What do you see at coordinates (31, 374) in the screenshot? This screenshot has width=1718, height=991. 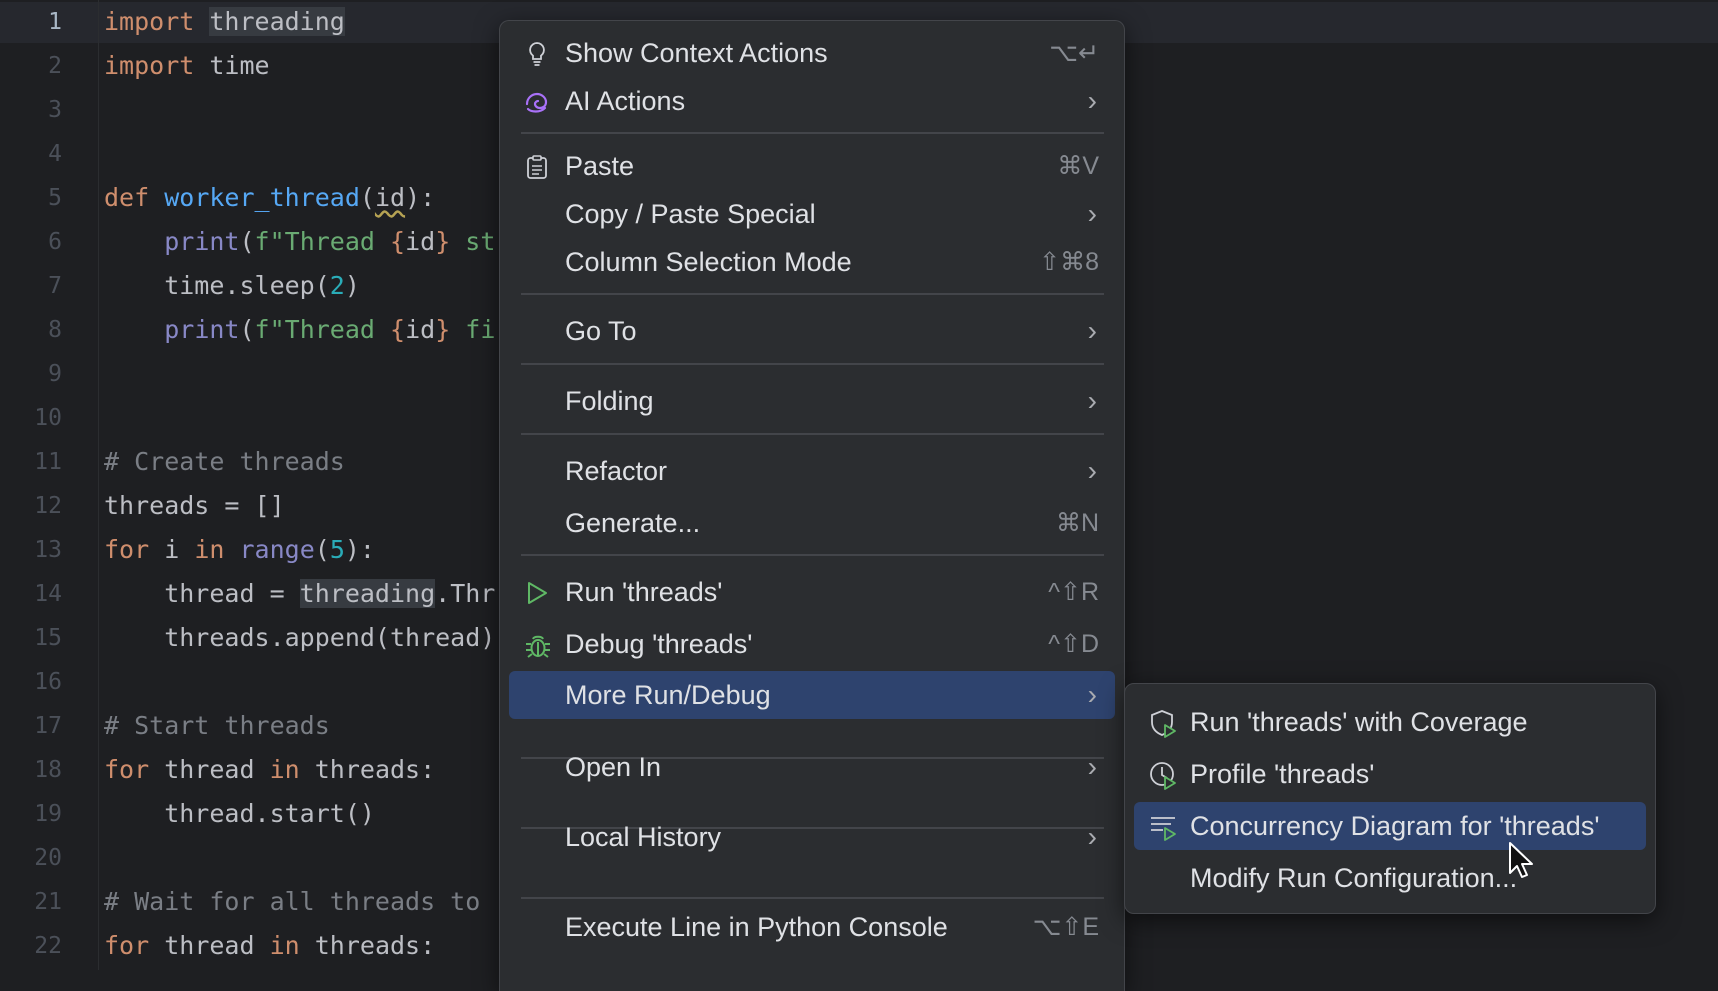 I see `line-number: 9` at bounding box center [31, 374].